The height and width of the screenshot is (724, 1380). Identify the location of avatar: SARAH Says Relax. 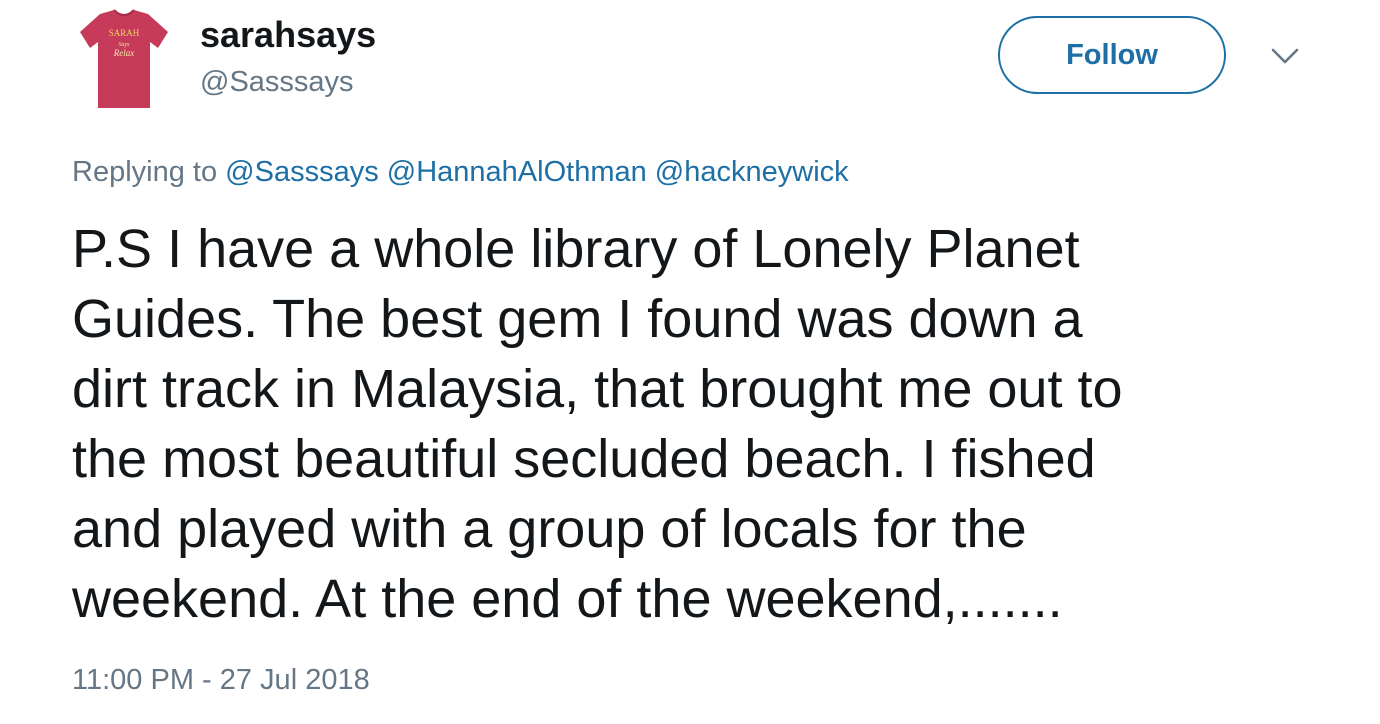
(124, 59).